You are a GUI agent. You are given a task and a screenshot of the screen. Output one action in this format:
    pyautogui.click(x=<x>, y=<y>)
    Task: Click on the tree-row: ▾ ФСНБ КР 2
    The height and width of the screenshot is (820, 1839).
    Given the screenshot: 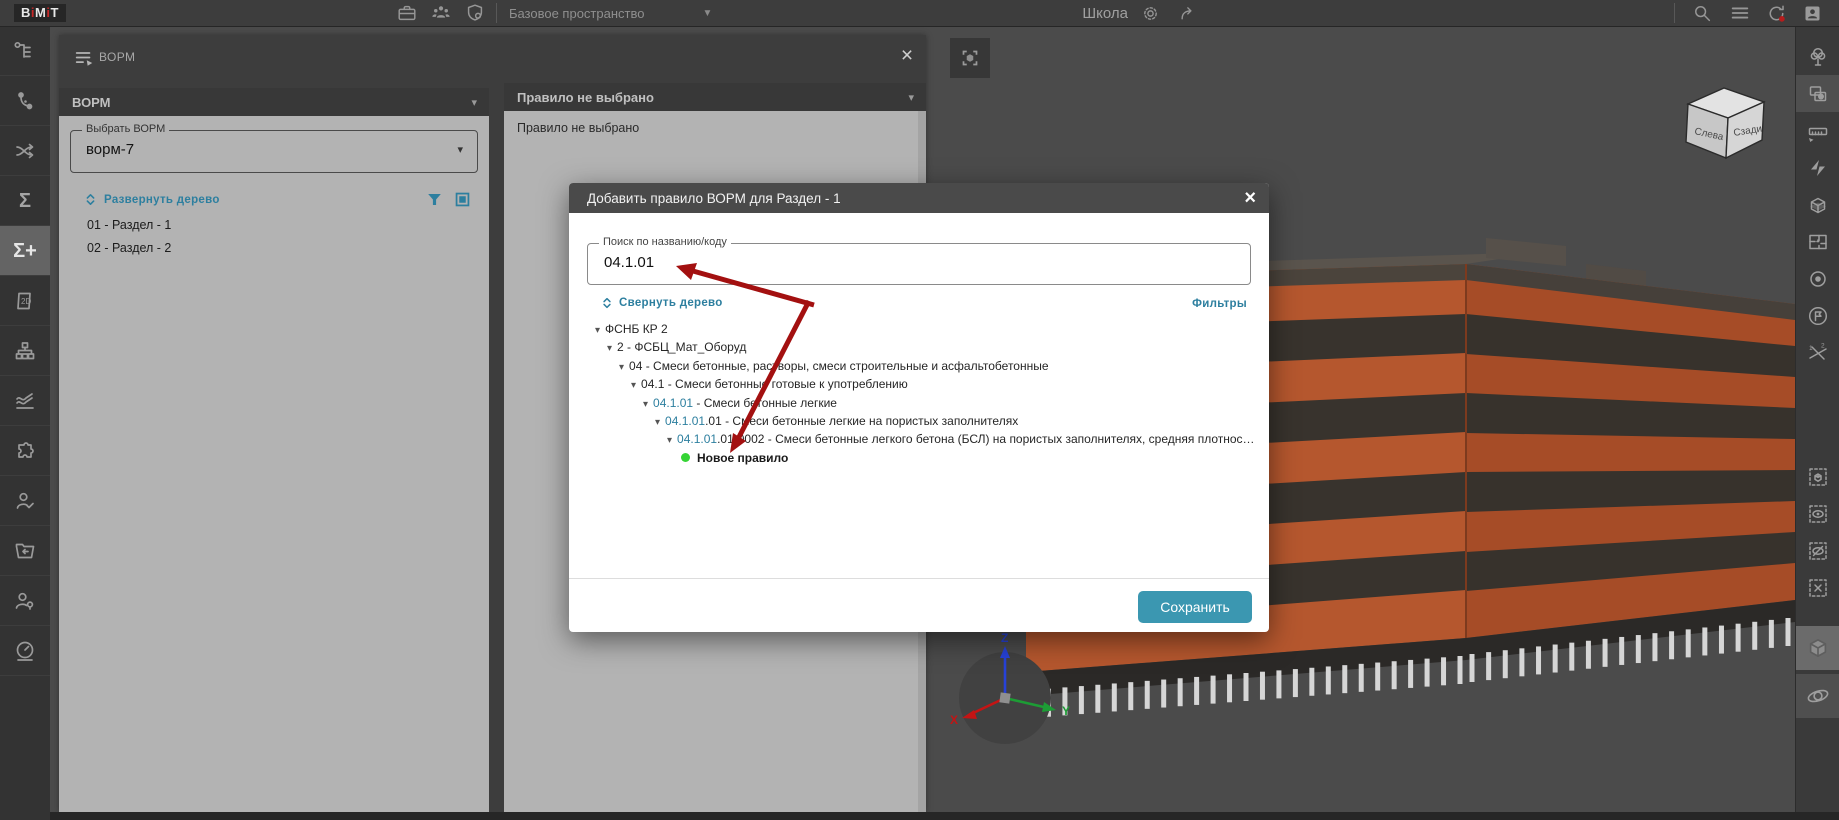 What is the action you would take?
    pyautogui.click(x=916, y=331)
    